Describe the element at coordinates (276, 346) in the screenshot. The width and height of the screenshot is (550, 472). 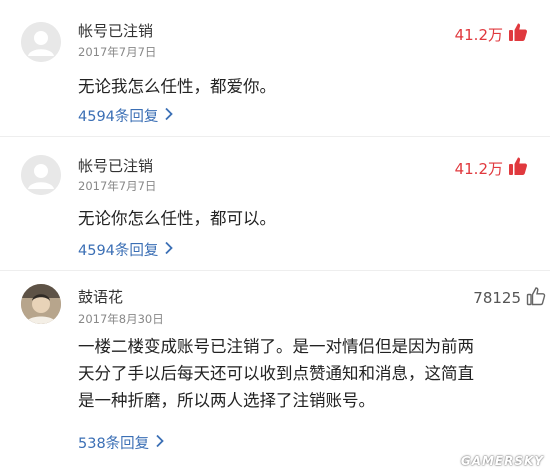
I see `comment-text-line: 一楼二楼变成账号已注销了。是一对情侣但是因为前两` at that location.